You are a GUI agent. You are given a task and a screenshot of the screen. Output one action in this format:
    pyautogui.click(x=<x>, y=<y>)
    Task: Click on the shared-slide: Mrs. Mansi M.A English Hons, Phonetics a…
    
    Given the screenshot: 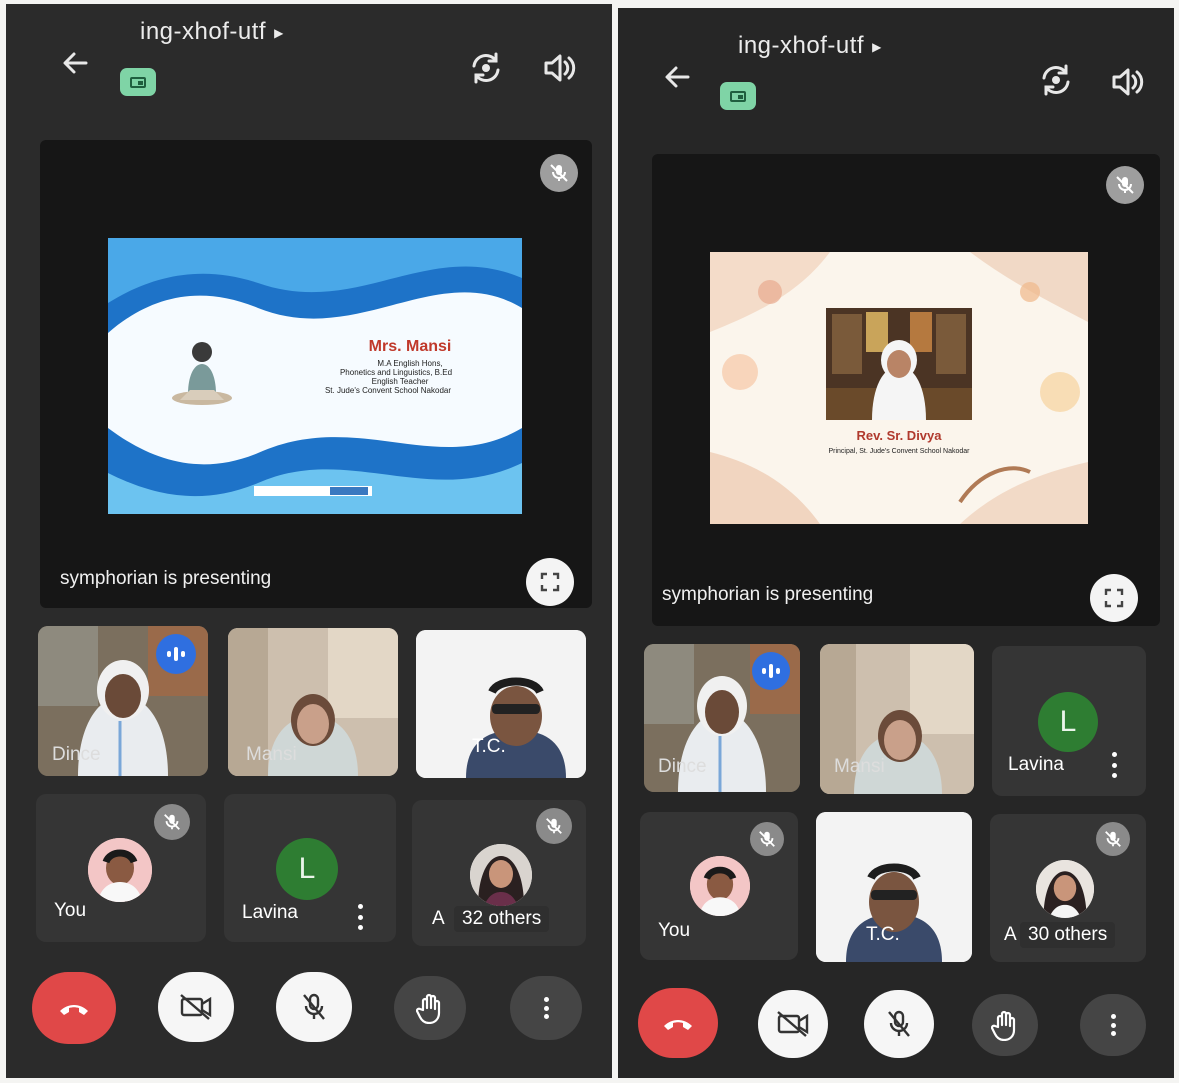 What is the action you would take?
    pyautogui.click(x=315, y=376)
    